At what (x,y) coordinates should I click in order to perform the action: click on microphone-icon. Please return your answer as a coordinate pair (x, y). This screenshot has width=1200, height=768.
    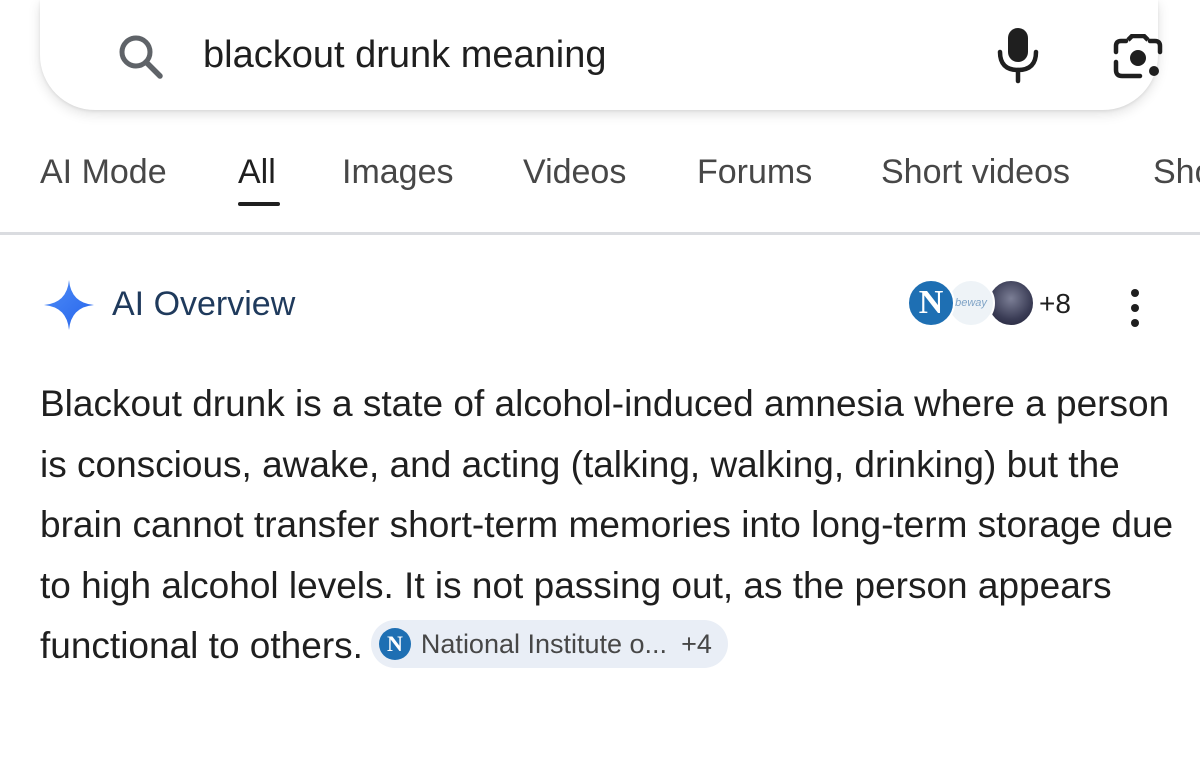
    Looking at the image, I should click on (1018, 55).